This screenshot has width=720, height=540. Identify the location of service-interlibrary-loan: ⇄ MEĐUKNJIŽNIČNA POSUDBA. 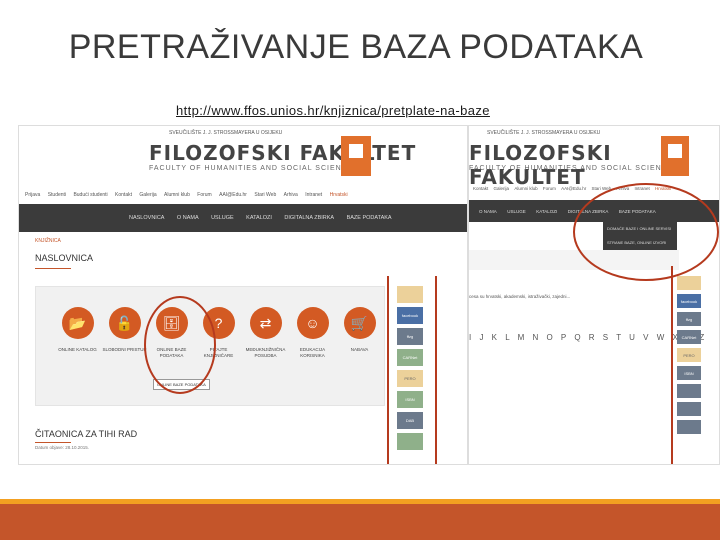
(265, 352).